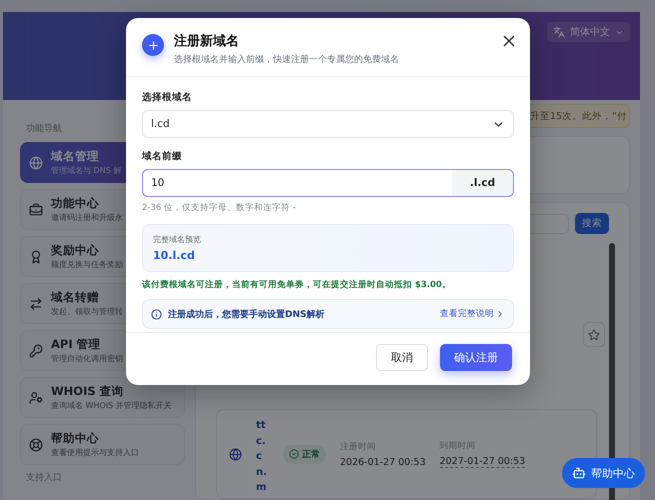 Image resolution: width=655 pixels, height=500 pixels. What do you see at coordinates (88, 391) in the screenshot?
I see `item-title: WHOIS 查询` at bounding box center [88, 391].